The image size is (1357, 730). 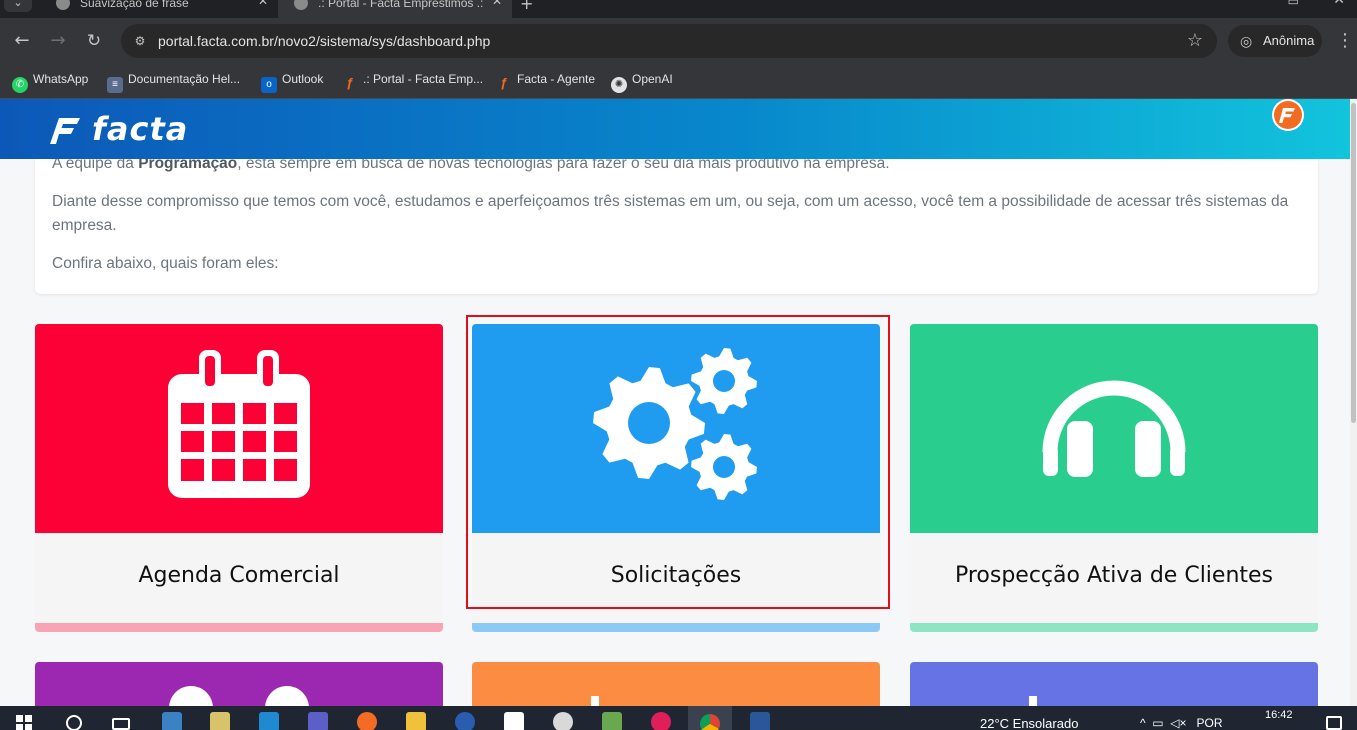 What do you see at coordinates (678, 462) in the screenshot?
I see `selection-highlight-box` at bounding box center [678, 462].